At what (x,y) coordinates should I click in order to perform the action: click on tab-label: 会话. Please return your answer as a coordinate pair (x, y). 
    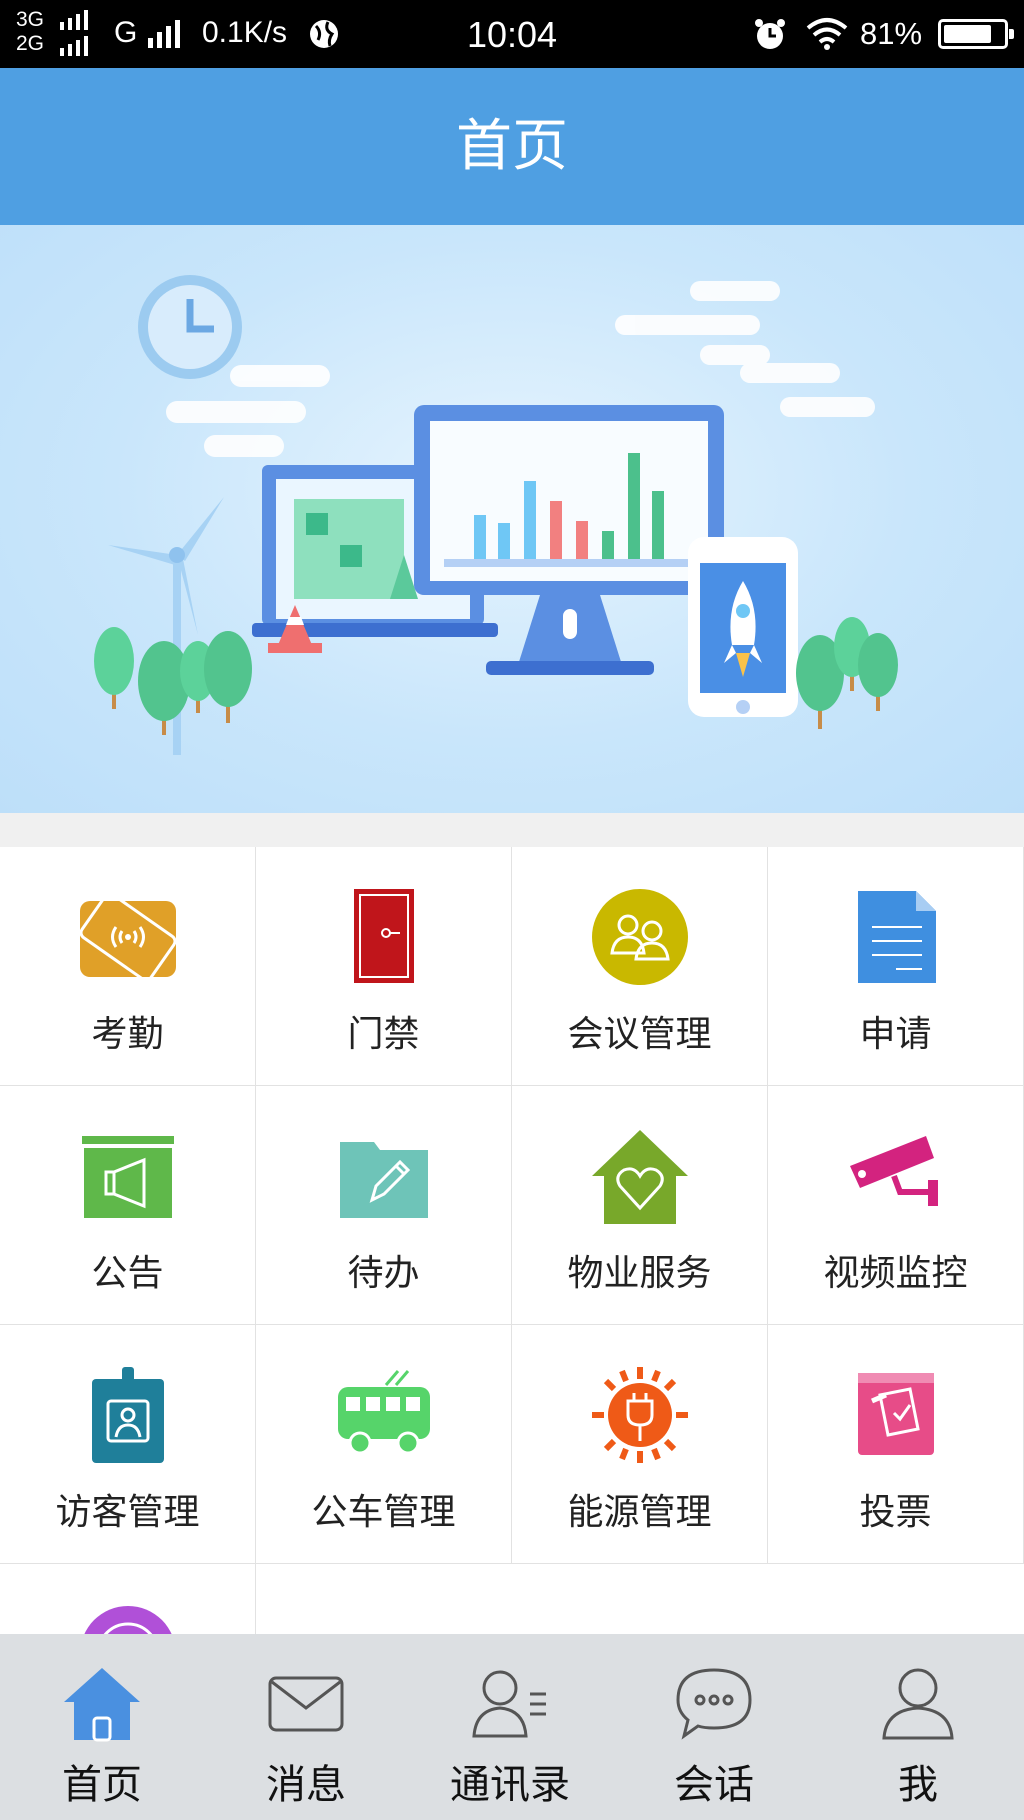
    Looking at the image, I should click on (714, 1785).